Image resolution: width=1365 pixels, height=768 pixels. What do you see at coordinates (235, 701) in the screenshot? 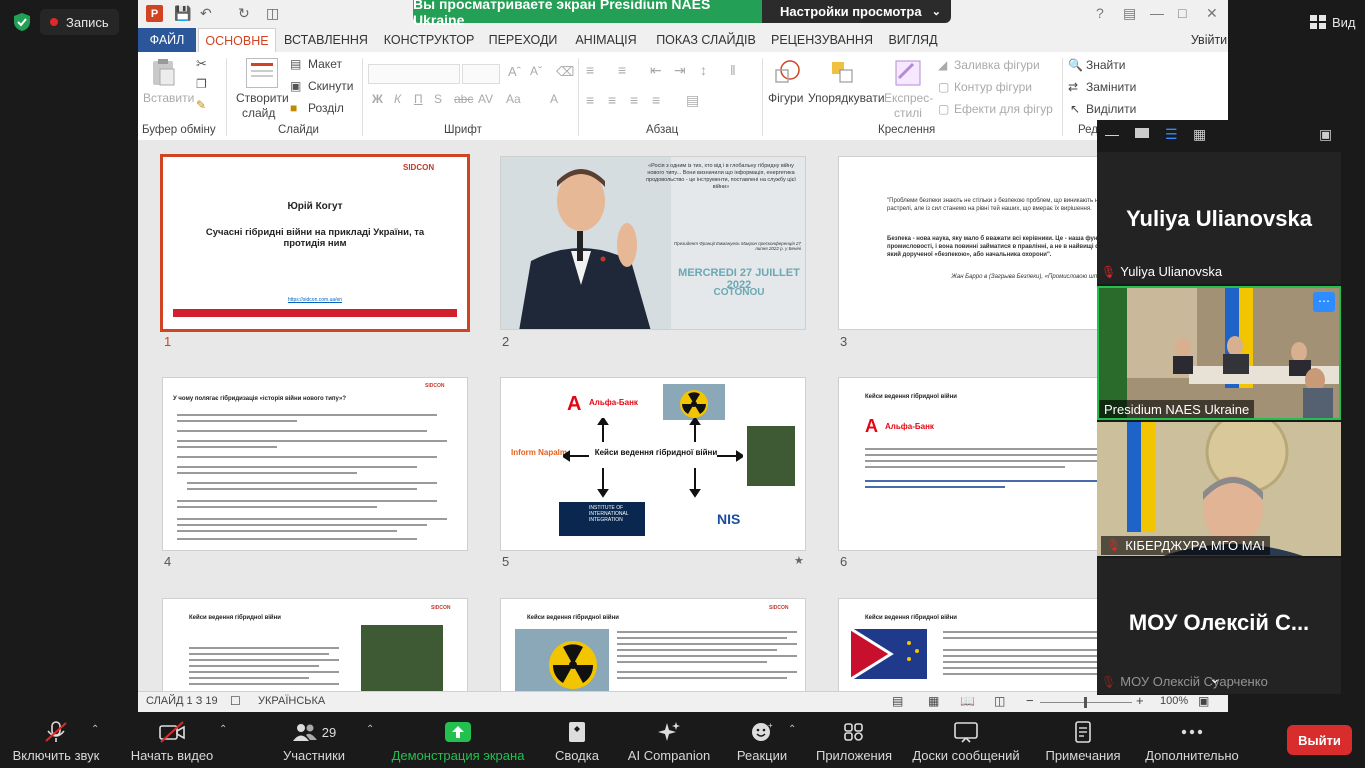
I see `spellcheck-icon: ☐` at bounding box center [235, 701].